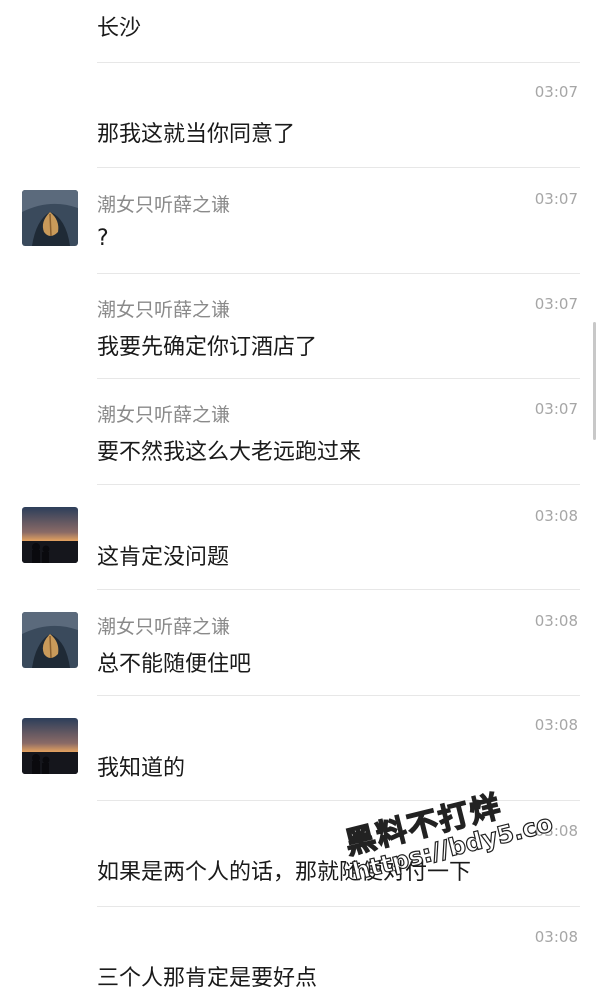 The image size is (600, 1001). Describe the element at coordinates (284, 872) in the screenshot. I see `message-text: 如果是两个人的话，那就随便对付一下` at that location.